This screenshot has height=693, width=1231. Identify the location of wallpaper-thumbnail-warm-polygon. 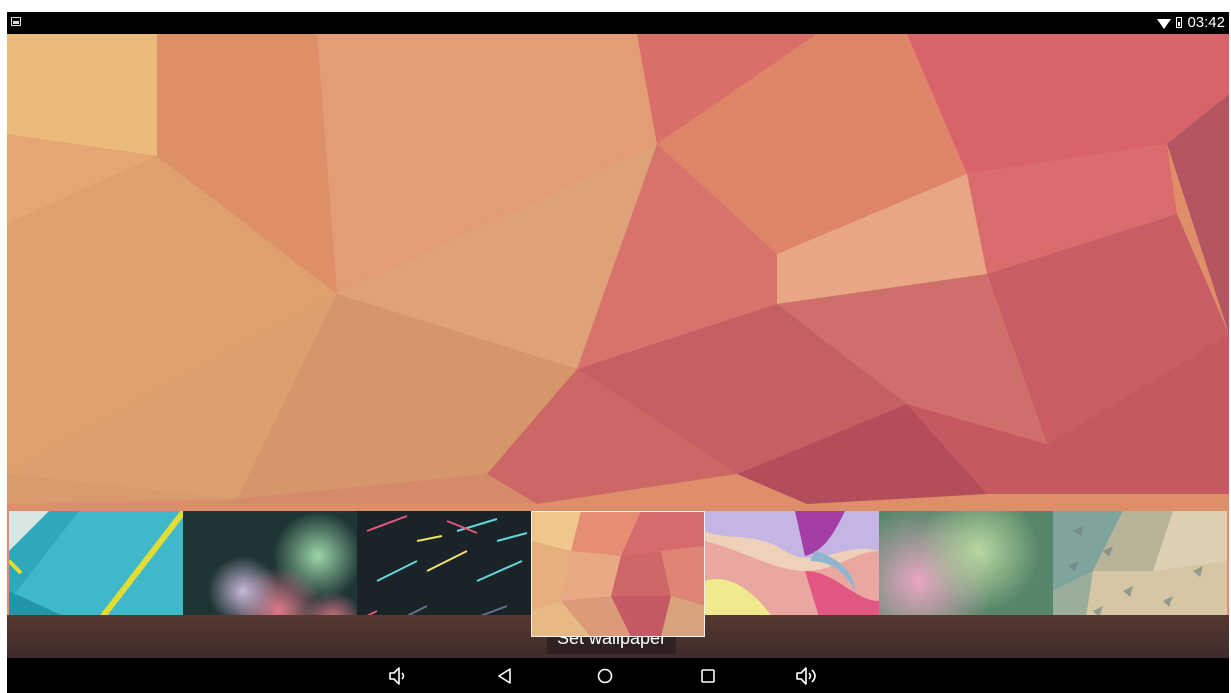
(618, 574).